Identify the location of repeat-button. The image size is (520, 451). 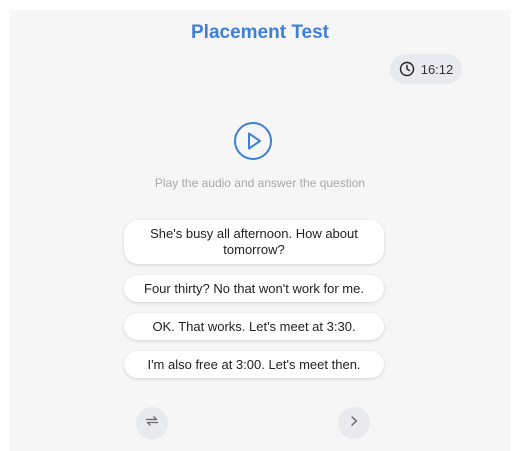
(152, 423).